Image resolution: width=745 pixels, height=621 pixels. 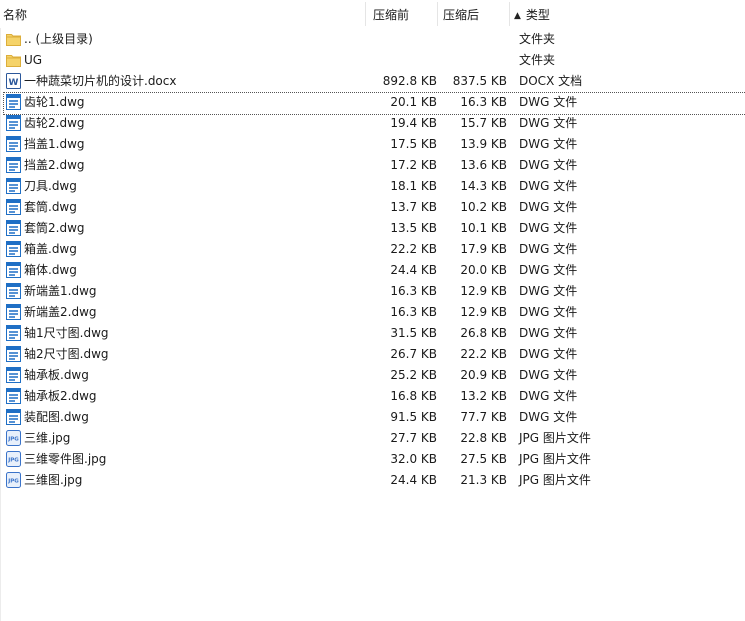 I want to click on column-before-header: 压缩前, so click(x=391, y=14).